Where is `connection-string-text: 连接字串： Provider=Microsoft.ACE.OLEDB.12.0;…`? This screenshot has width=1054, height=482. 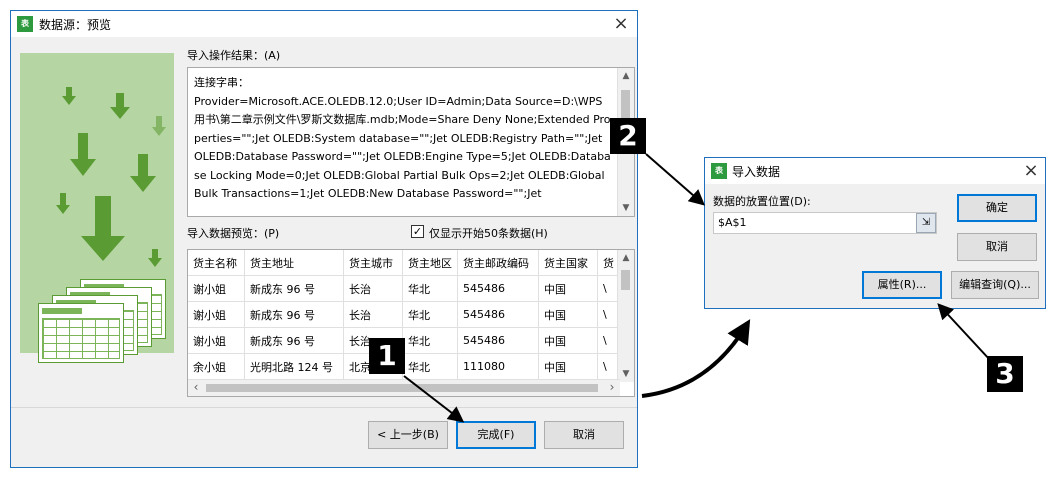
connection-string-text: 连接字串： Provider=Microsoft.ACE.OLEDB.12.0;… is located at coordinates (402, 138).